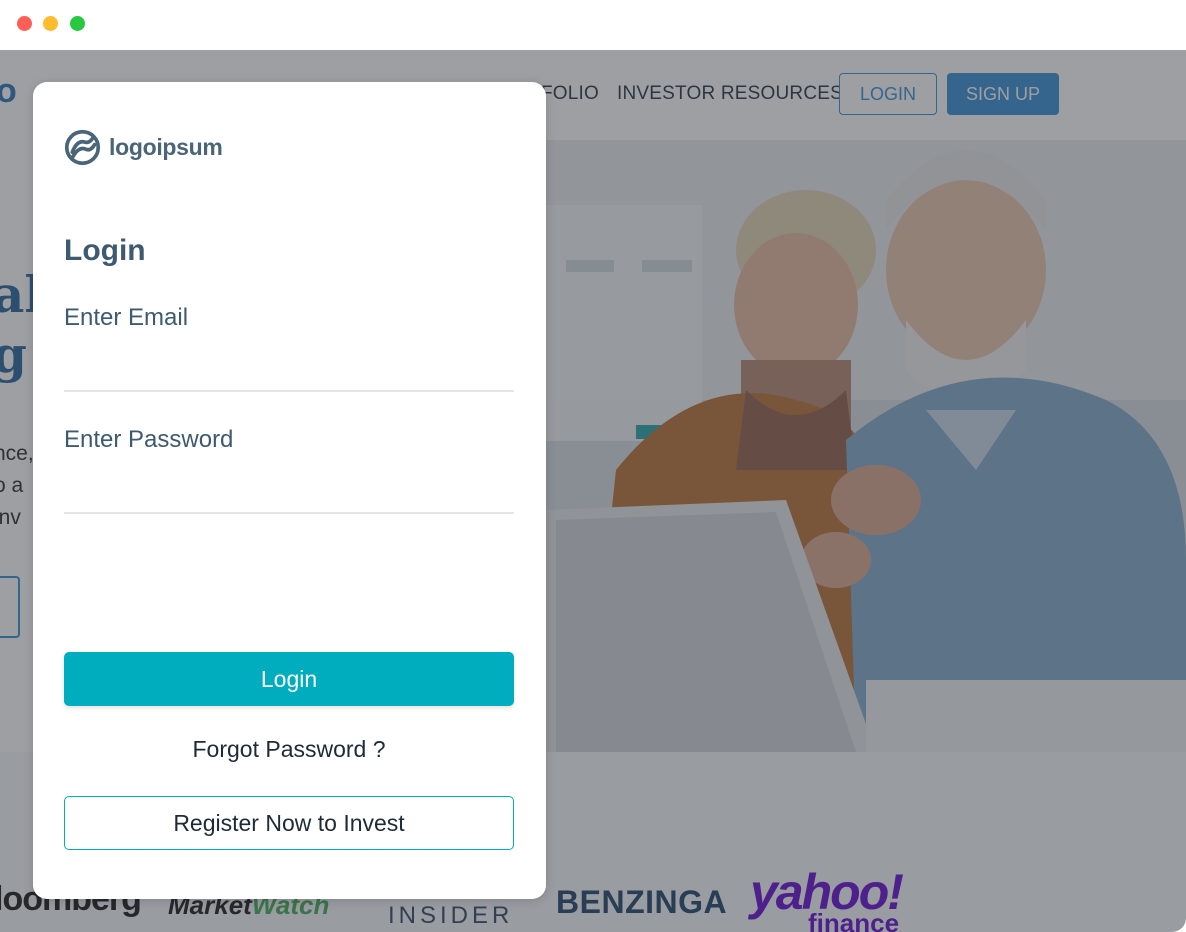 The image size is (1186, 932). I want to click on login-title: Login, so click(105, 250).